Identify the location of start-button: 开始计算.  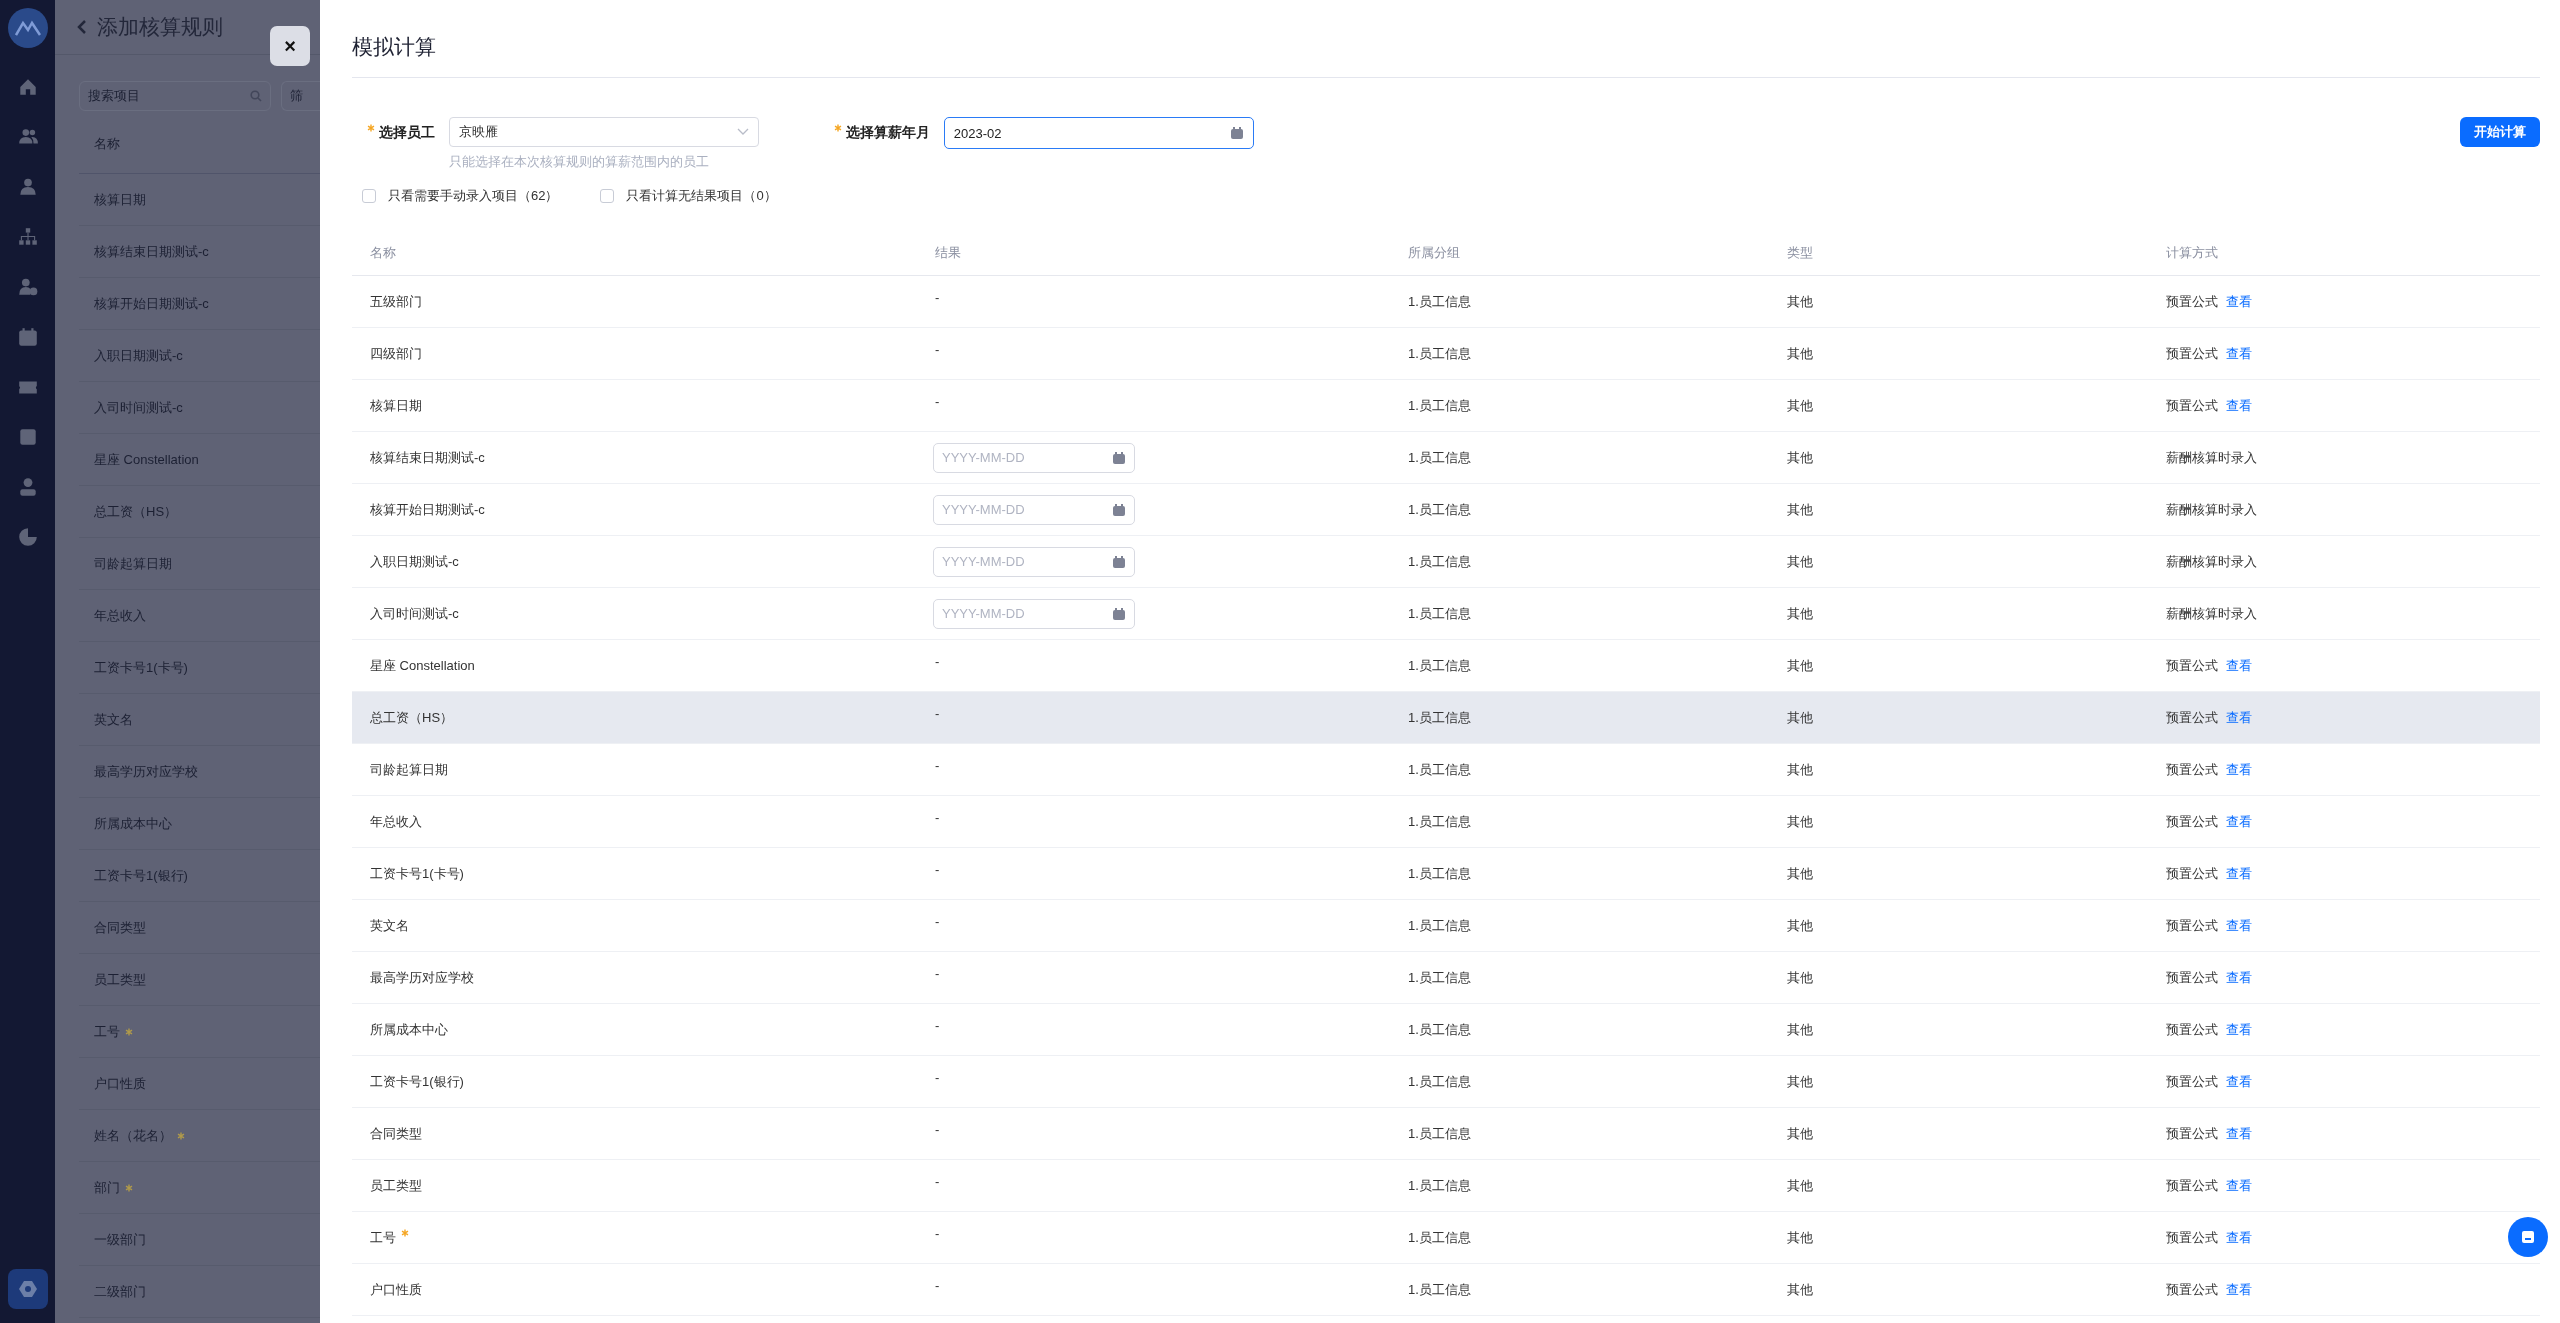
(2500, 132).